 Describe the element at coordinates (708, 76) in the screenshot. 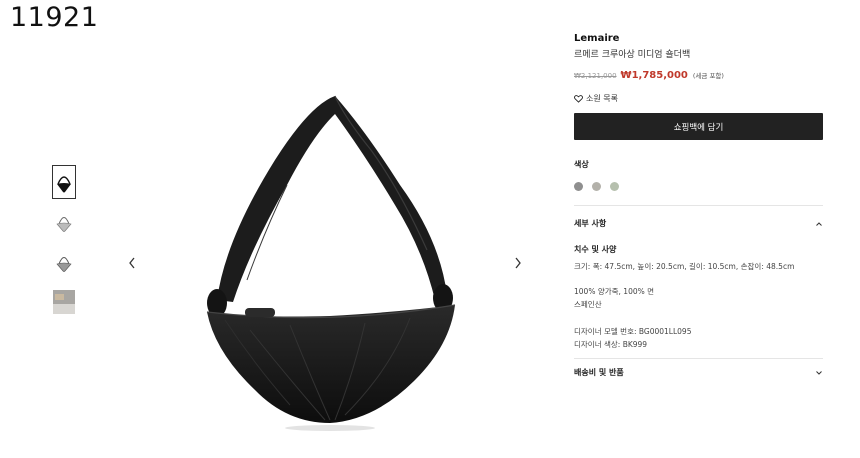

I see `tax-note: (세금 포함)` at that location.